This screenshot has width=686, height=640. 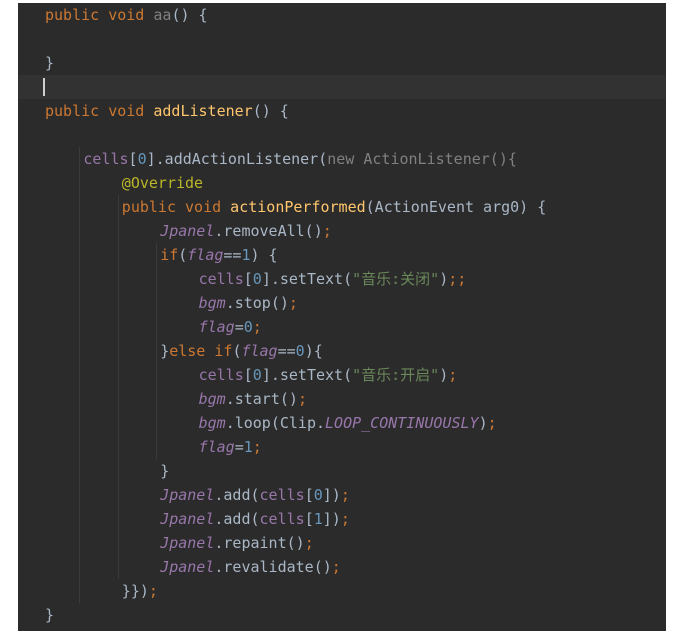 What do you see at coordinates (273, 567) in the screenshot?
I see `code-token: .revalidate()` at bounding box center [273, 567].